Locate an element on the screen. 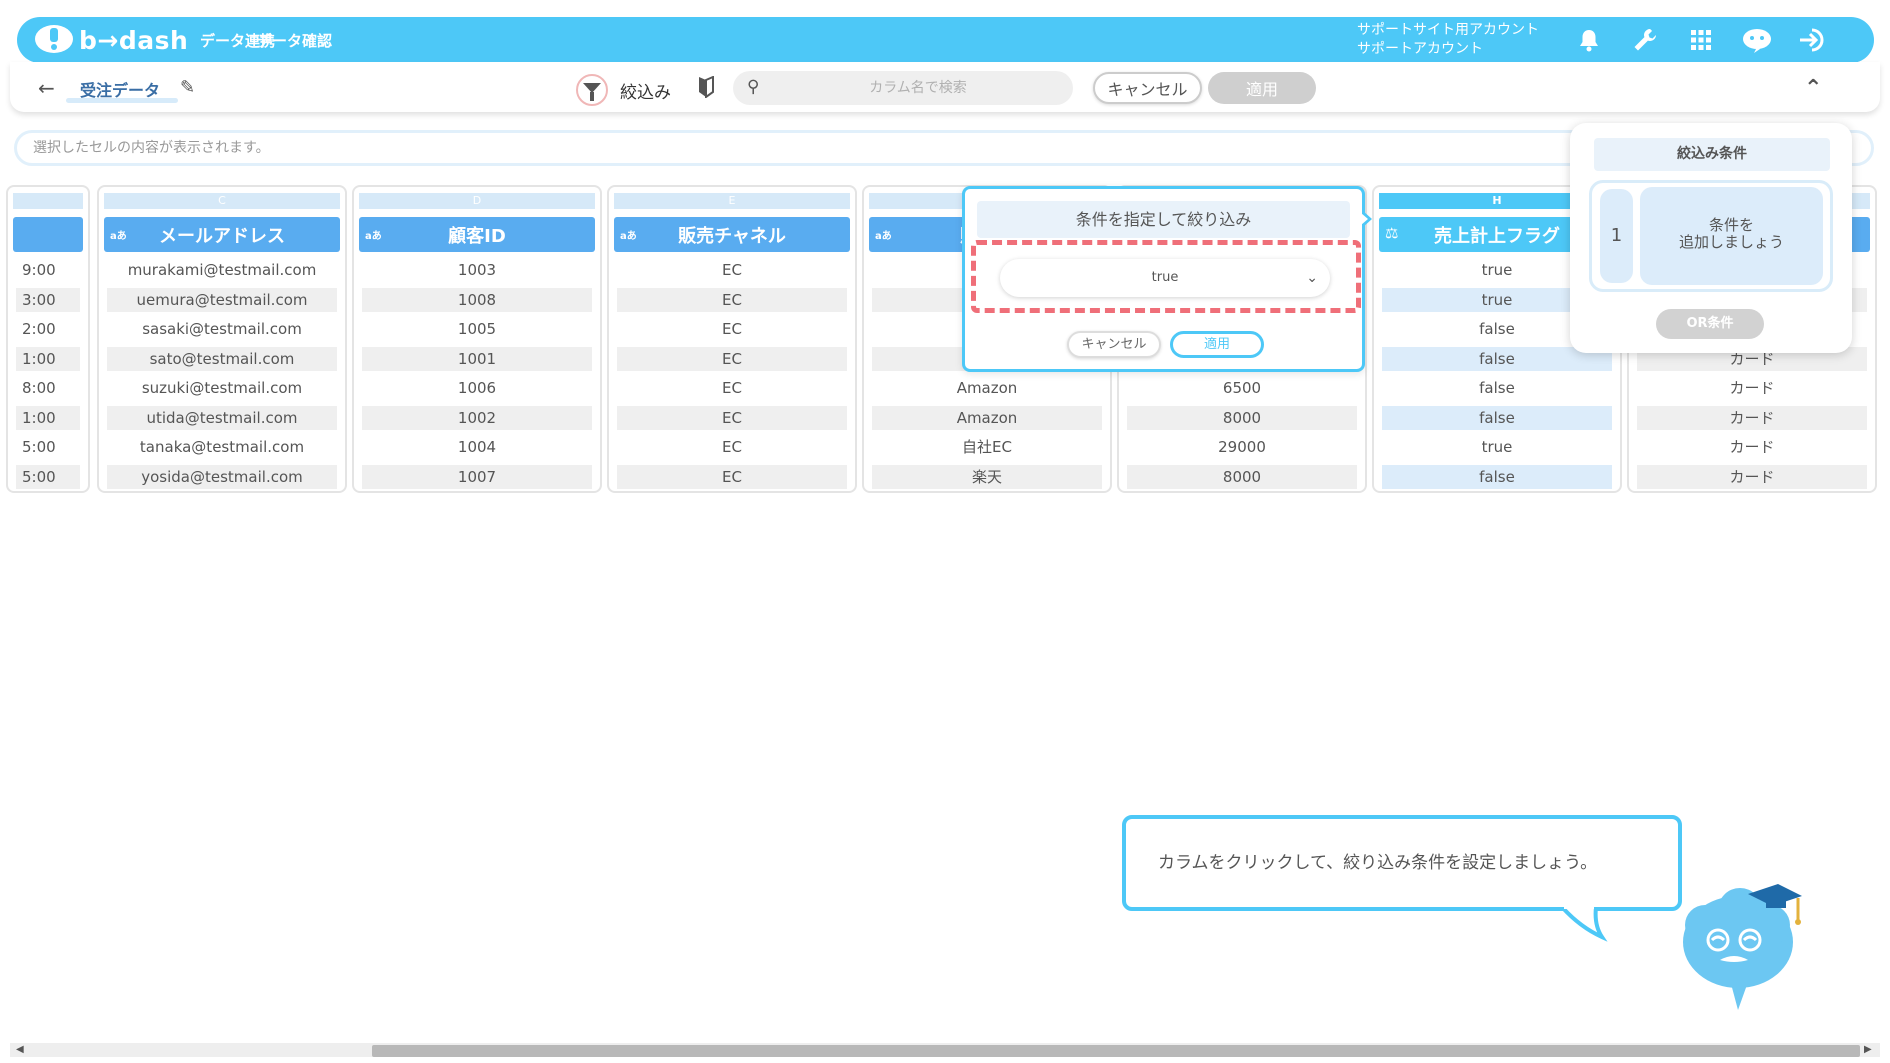 This screenshot has width=1890, height=1063. logo-bubble-icon is located at coordinates (55, 40).